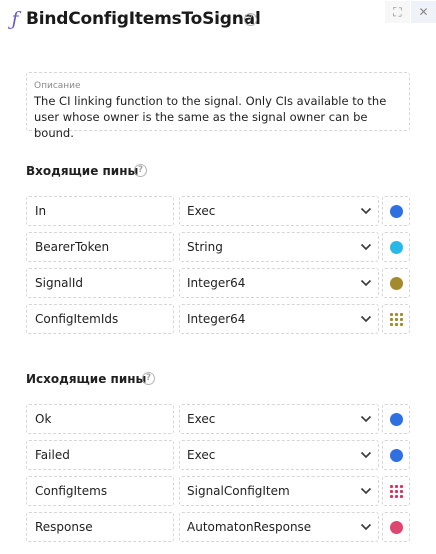  Describe the element at coordinates (100, 211) in the screenshot. I see `pin-name-input: In` at that location.